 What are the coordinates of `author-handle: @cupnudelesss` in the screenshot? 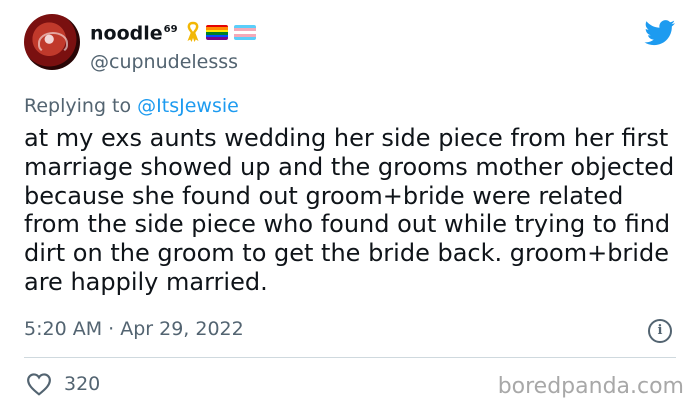 It's located at (164, 62).